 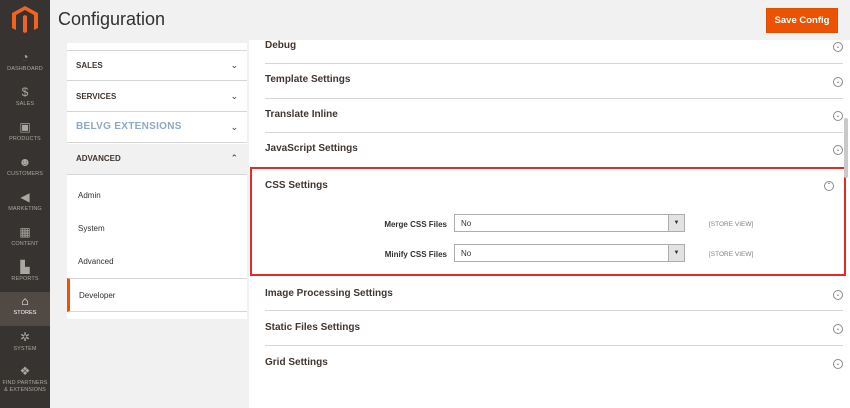 What do you see at coordinates (25, 337) in the screenshot?
I see `gear-icon: ✲` at bounding box center [25, 337].